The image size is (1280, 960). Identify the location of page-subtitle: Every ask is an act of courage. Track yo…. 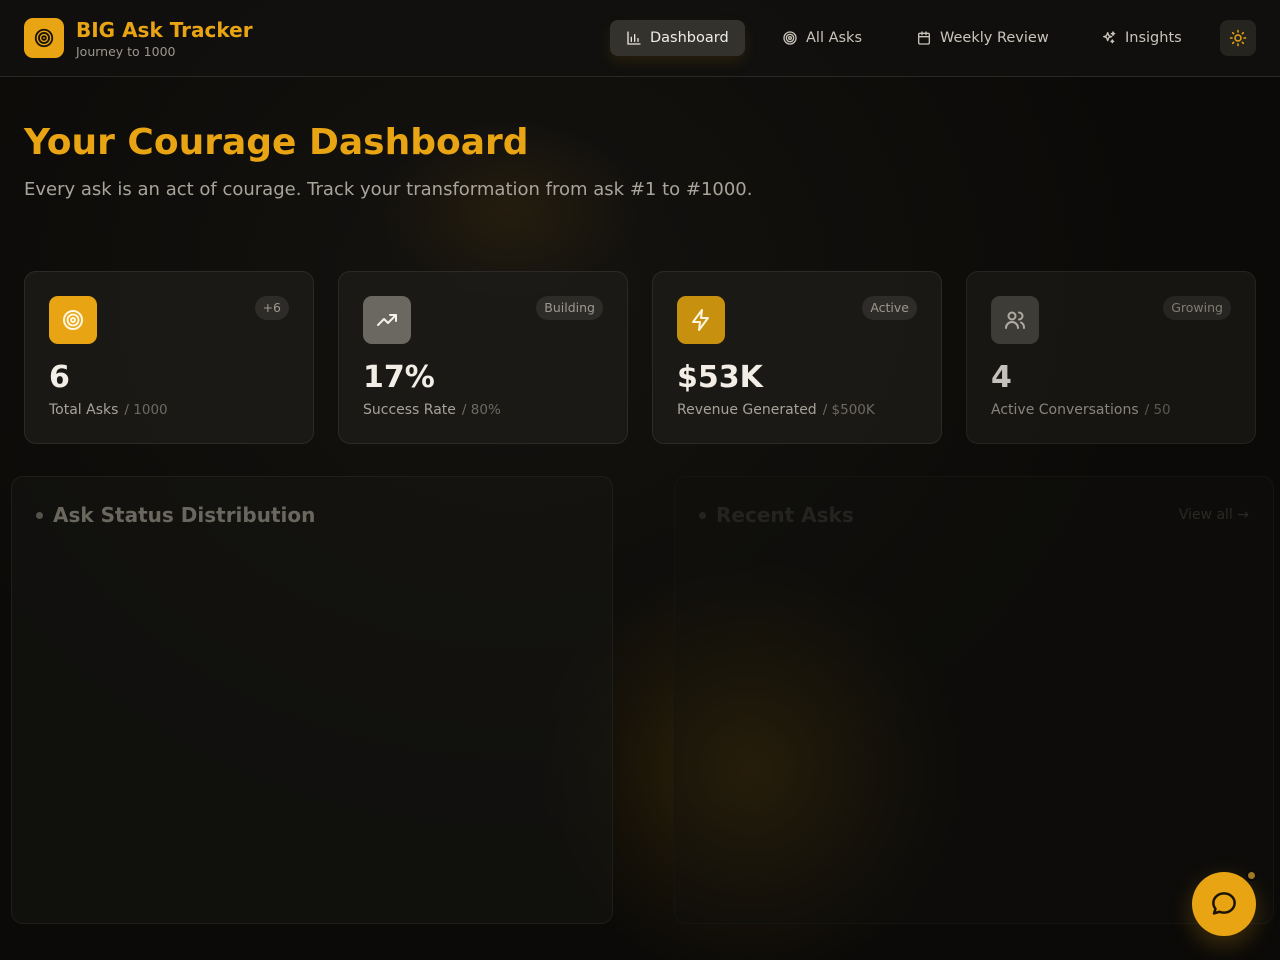
(388, 189).